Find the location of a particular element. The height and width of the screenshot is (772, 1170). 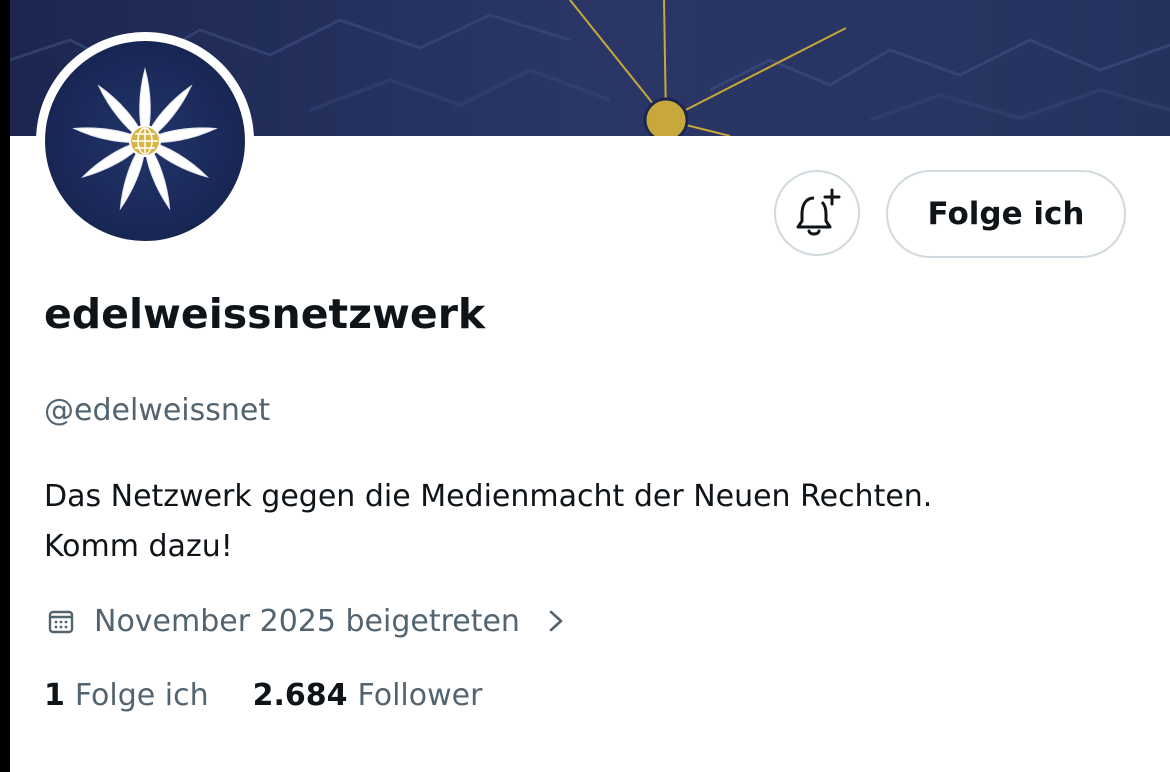

profile-display-name: edelweissnetzwerk is located at coordinates (265, 314).